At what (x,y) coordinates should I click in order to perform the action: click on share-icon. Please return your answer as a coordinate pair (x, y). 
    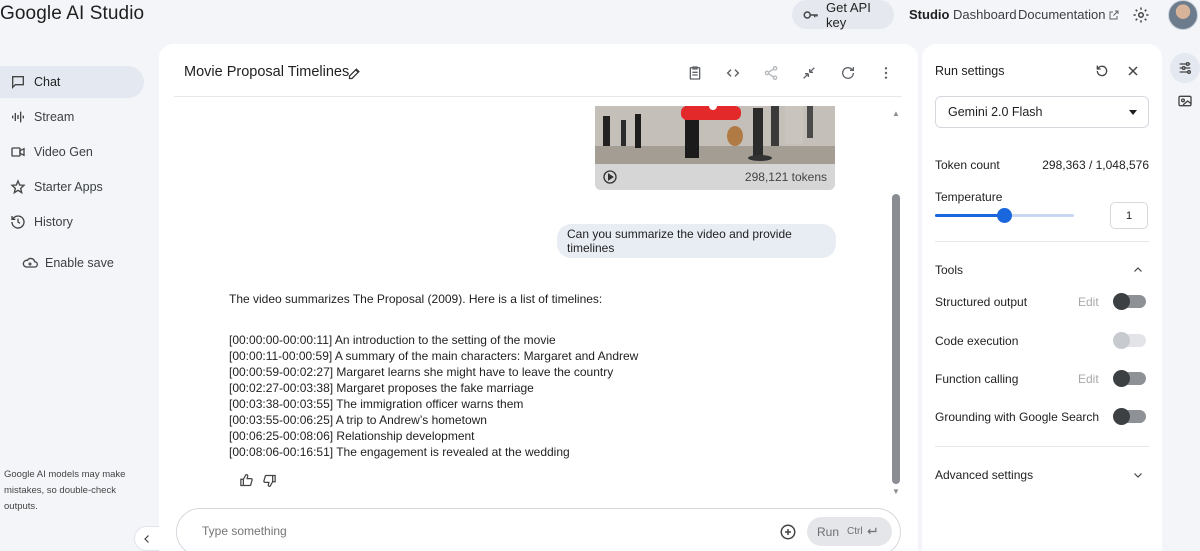
    Looking at the image, I should click on (771, 73).